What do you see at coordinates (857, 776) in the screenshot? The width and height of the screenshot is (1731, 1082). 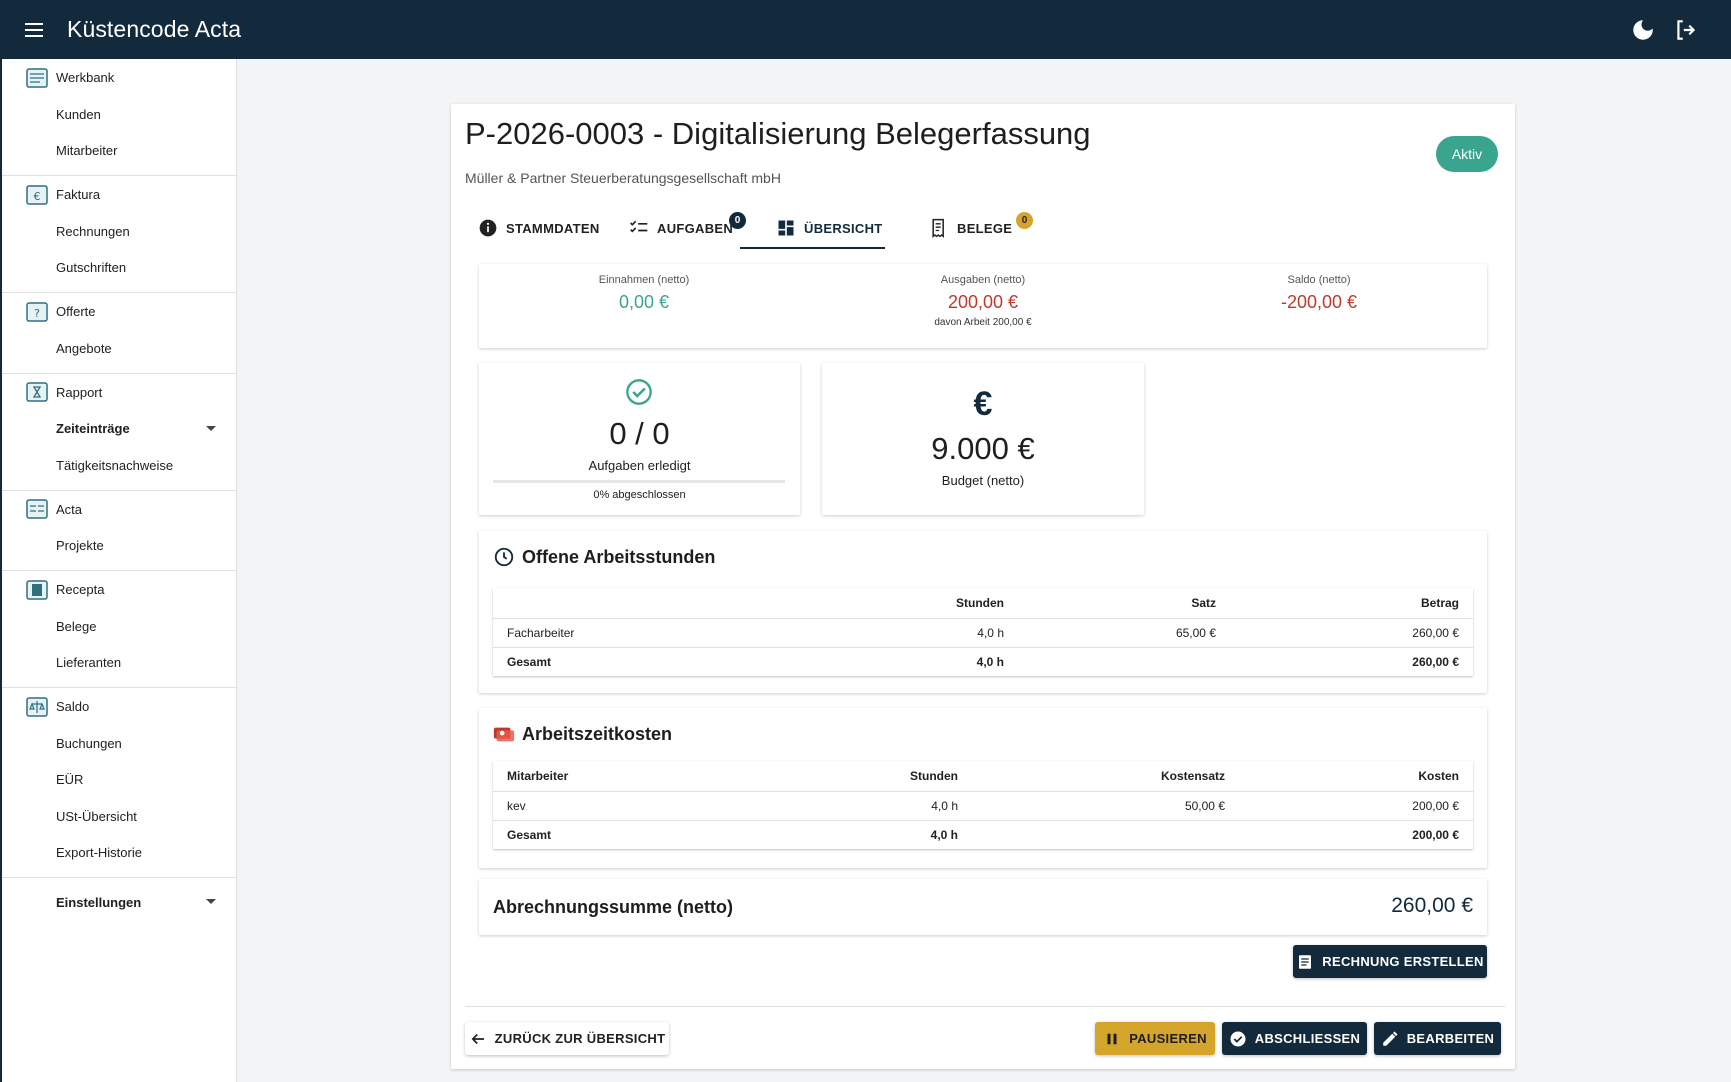 I see `column-header: Stunden` at bounding box center [857, 776].